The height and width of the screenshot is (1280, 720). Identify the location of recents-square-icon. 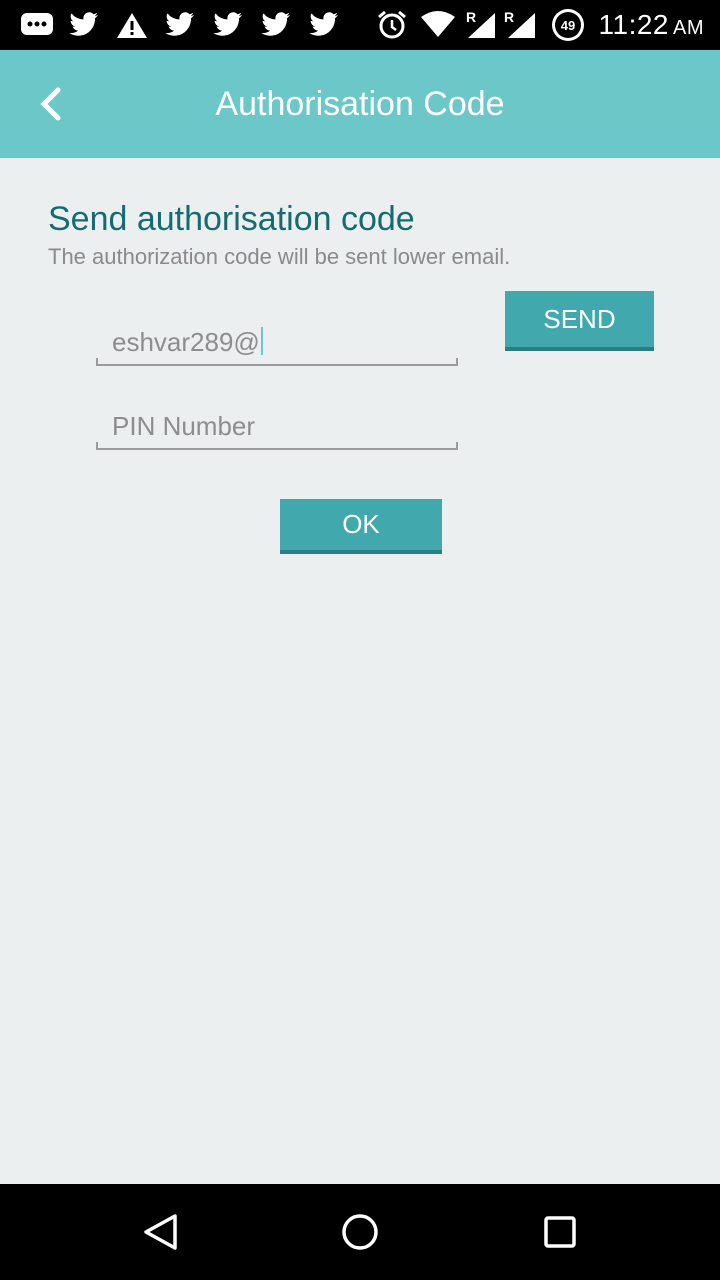
(560, 1232).